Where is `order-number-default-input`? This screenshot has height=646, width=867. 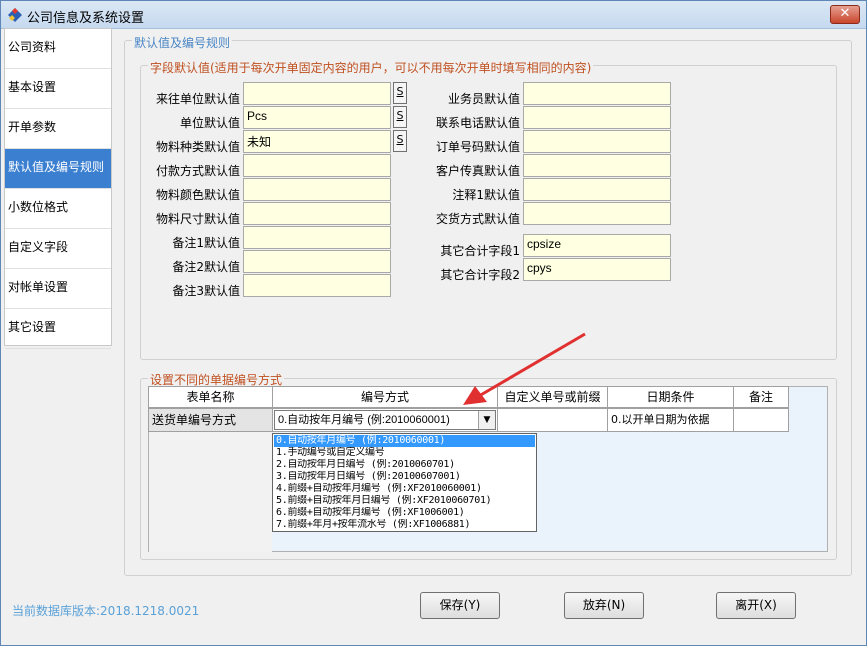 order-number-default-input is located at coordinates (597, 141).